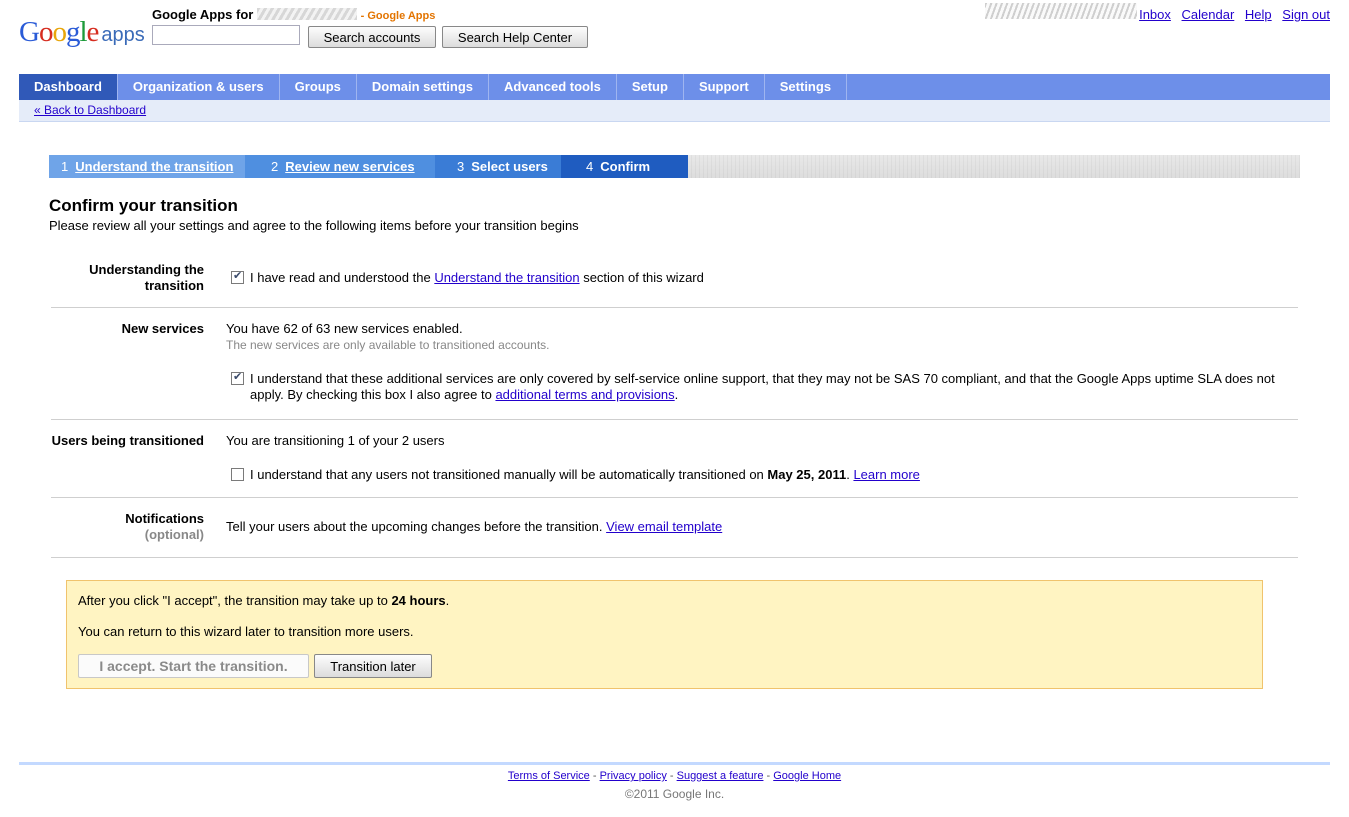  Describe the element at coordinates (162, 328) in the screenshot. I see `section-label: New services` at that location.